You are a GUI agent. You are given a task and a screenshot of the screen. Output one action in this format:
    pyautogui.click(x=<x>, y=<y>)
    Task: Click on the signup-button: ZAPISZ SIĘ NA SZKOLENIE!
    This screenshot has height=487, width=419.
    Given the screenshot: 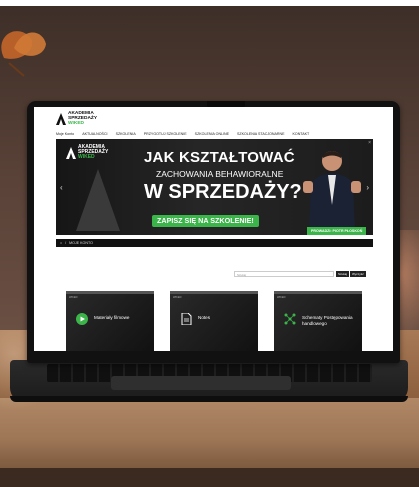 What is the action you would take?
    pyautogui.click(x=205, y=221)
    